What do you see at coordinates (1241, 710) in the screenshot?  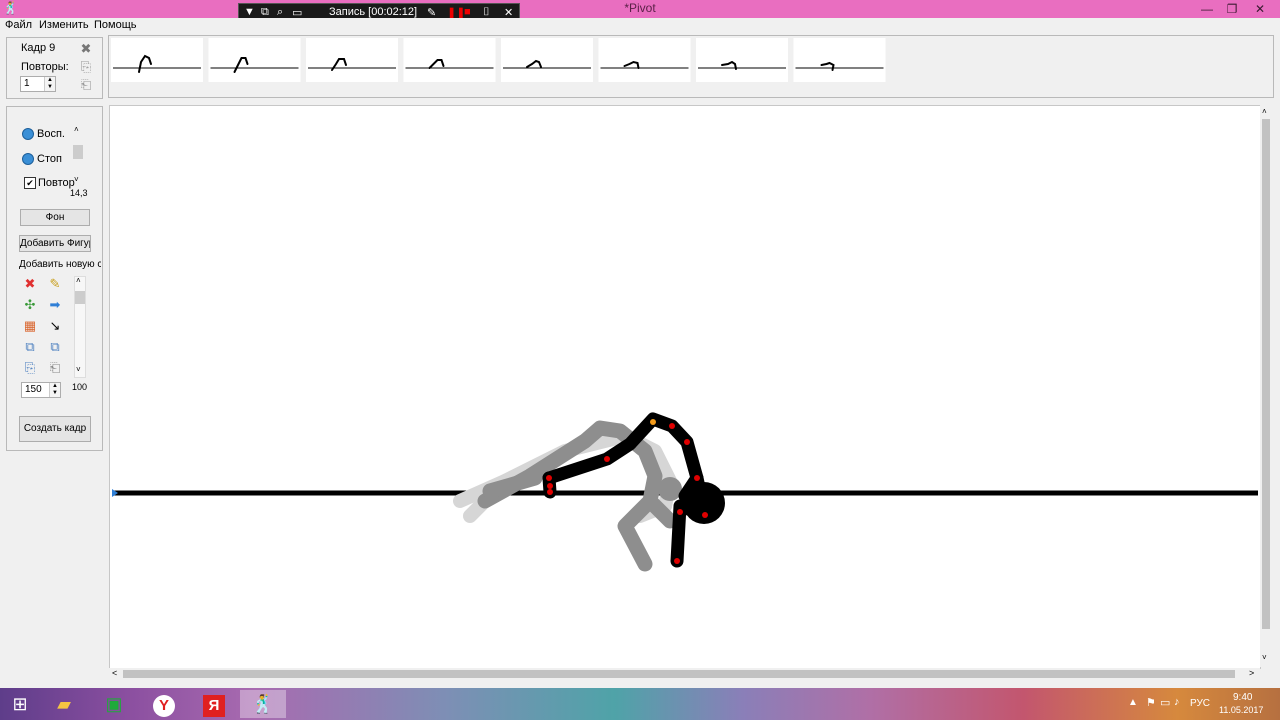 I see `clock-date: 11.05.2017` at bounding box center [1241, 710].